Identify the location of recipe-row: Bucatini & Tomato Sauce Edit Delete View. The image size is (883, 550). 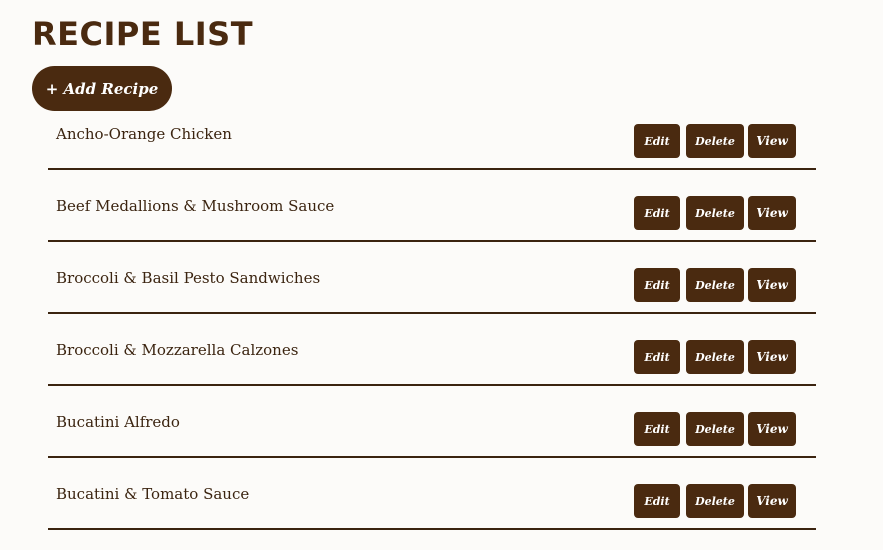
(432, 494).